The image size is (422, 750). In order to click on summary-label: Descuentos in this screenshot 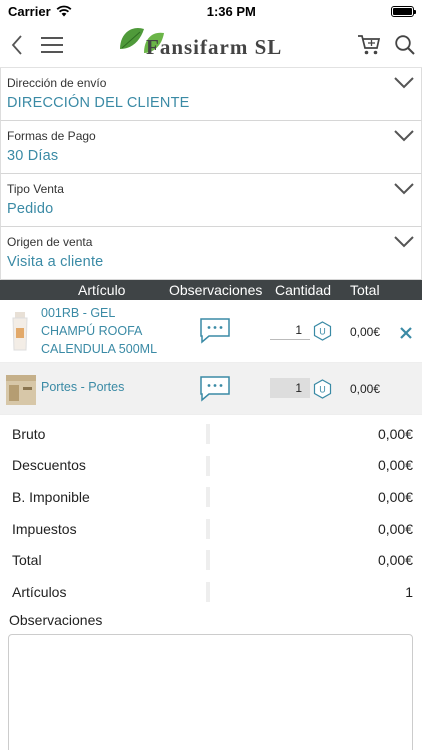, I will do `click(49, 465)`.